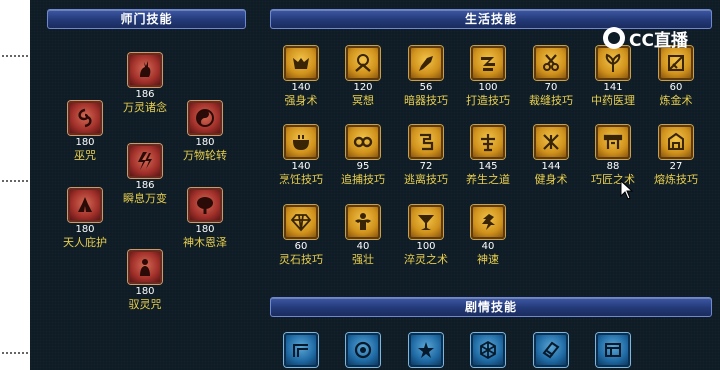 This screenshot has width=720, height=370. I want to click on strength-icon, so click(301, 63).